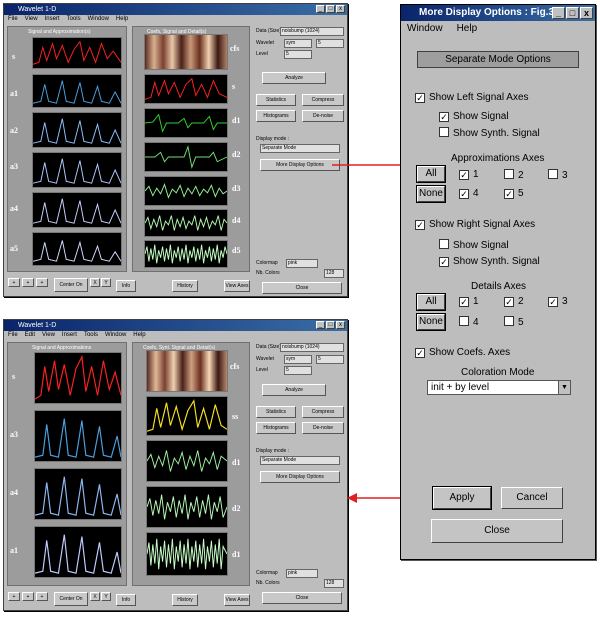 The image size is (600, 626). What do you see at coordinates (469, 175) in the screenshot?
I see `approx-1-checkbox: ✓ 1` at bounding box center [469, 175].